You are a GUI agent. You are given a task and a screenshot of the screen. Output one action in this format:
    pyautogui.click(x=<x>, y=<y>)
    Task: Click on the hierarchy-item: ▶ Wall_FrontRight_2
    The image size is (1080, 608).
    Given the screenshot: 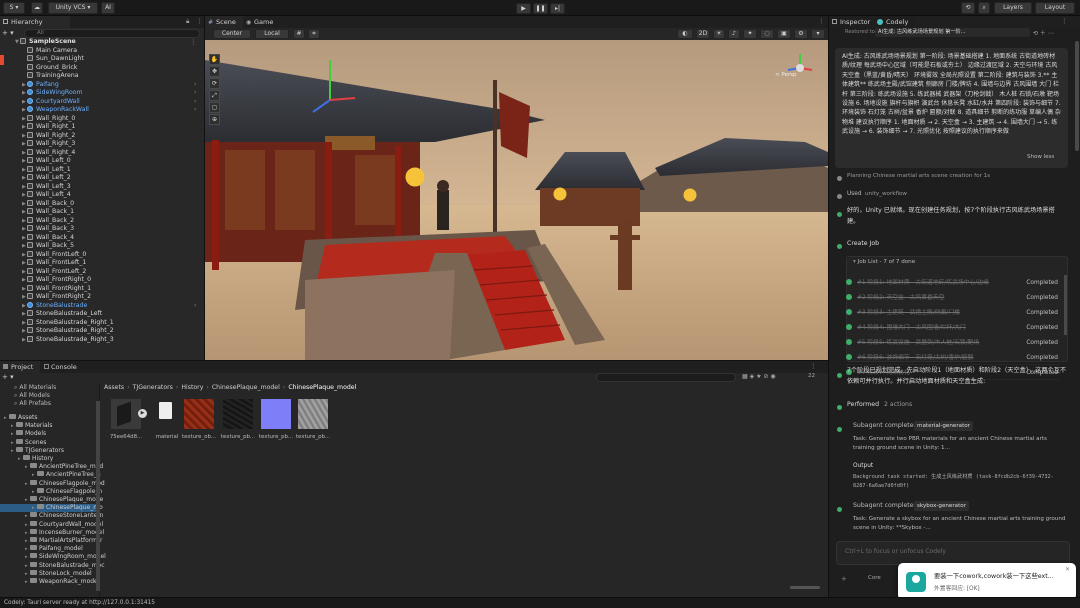 What is the action you would take?
    pyautogui.click(x=56, y=297)
    